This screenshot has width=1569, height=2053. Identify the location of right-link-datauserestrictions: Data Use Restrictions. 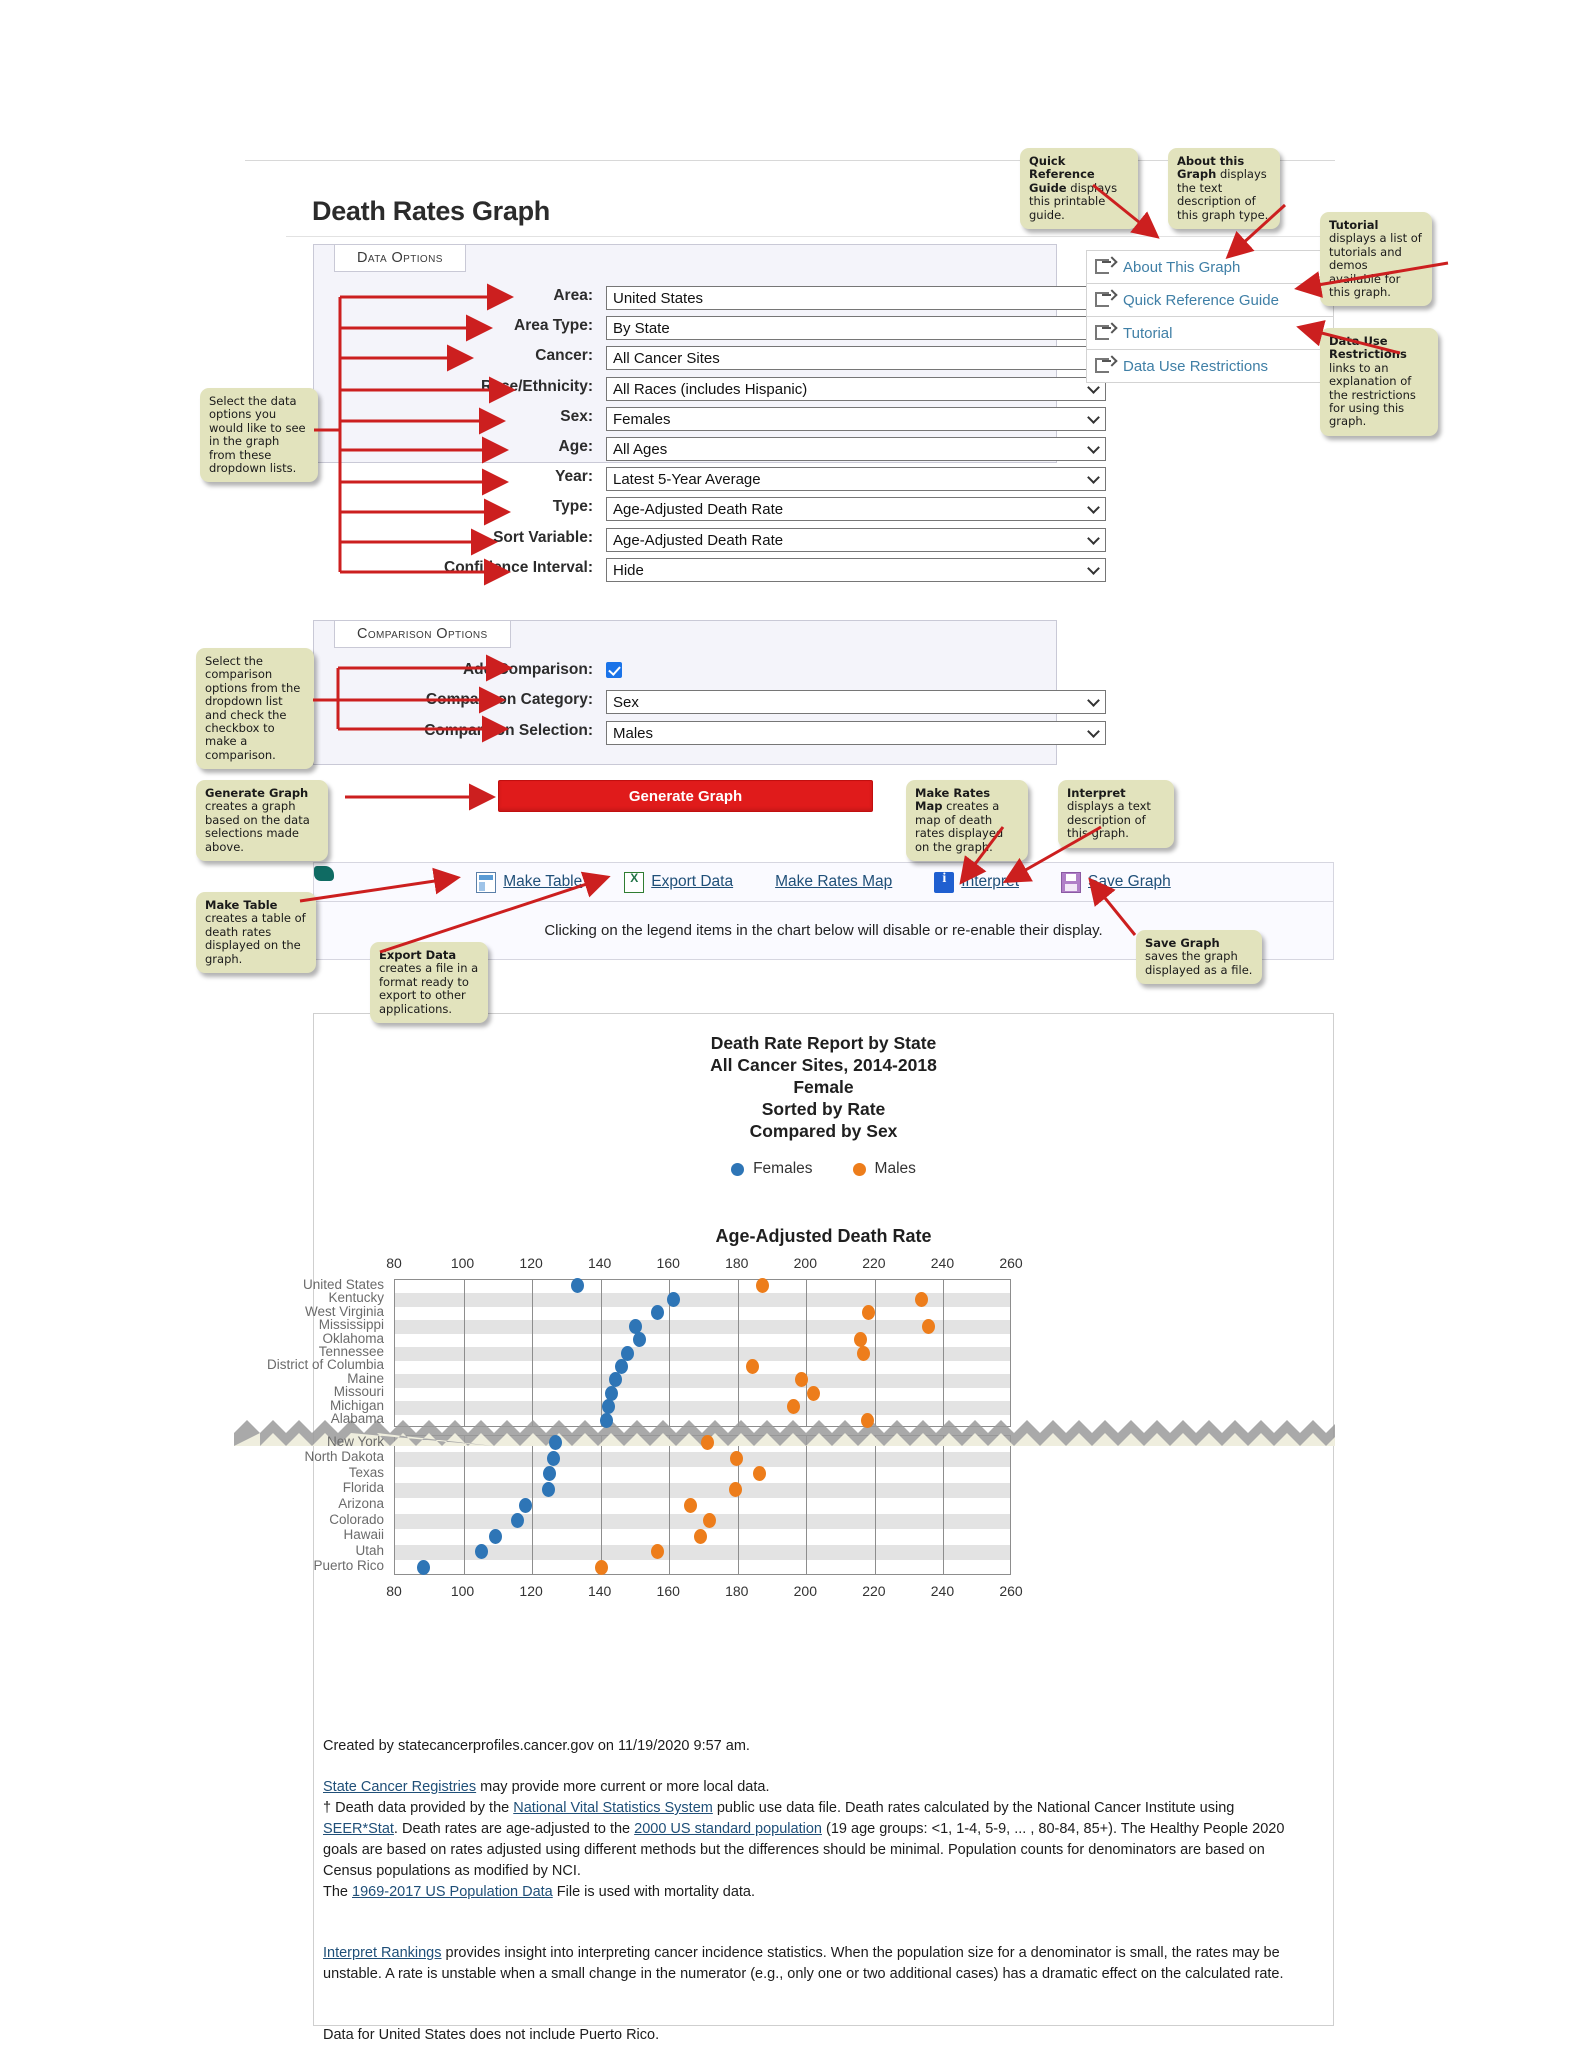
(1210, 366).